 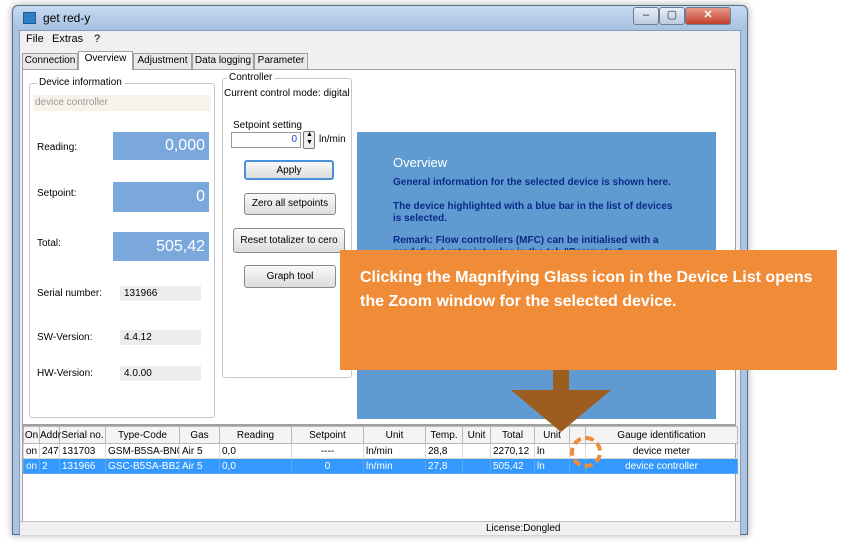 What do you see at coordinates (251, 77) in the screenshot?
I see `controller-title: Controller` at bounding box center [251, 77].